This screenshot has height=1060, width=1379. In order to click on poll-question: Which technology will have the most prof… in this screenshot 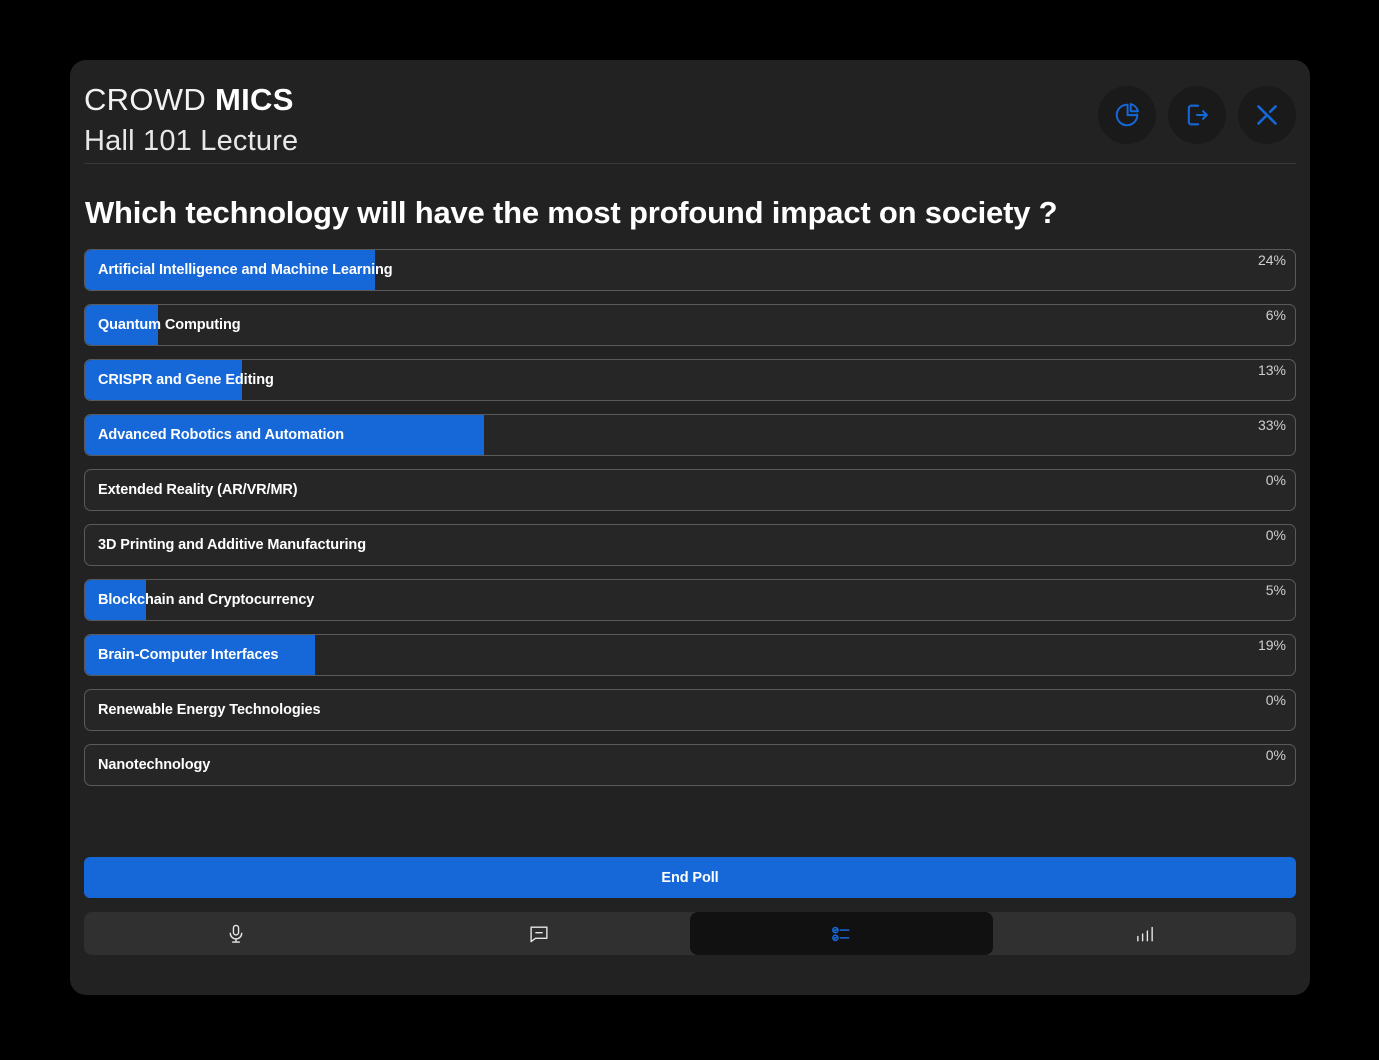, I will do `click(571, 212)`.